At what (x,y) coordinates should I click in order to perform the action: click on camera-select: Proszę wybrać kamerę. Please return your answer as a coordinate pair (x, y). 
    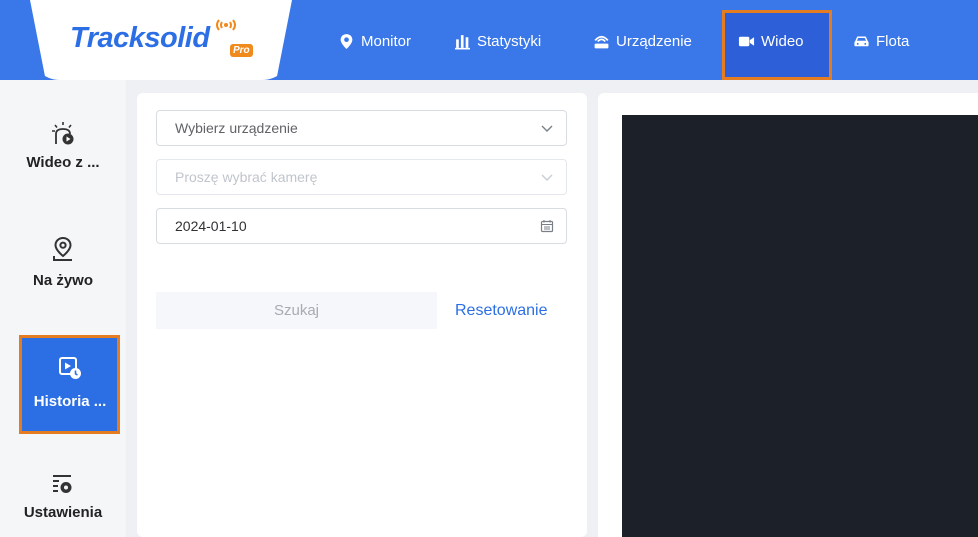
    Looking at the image, I should click on (361, 177).